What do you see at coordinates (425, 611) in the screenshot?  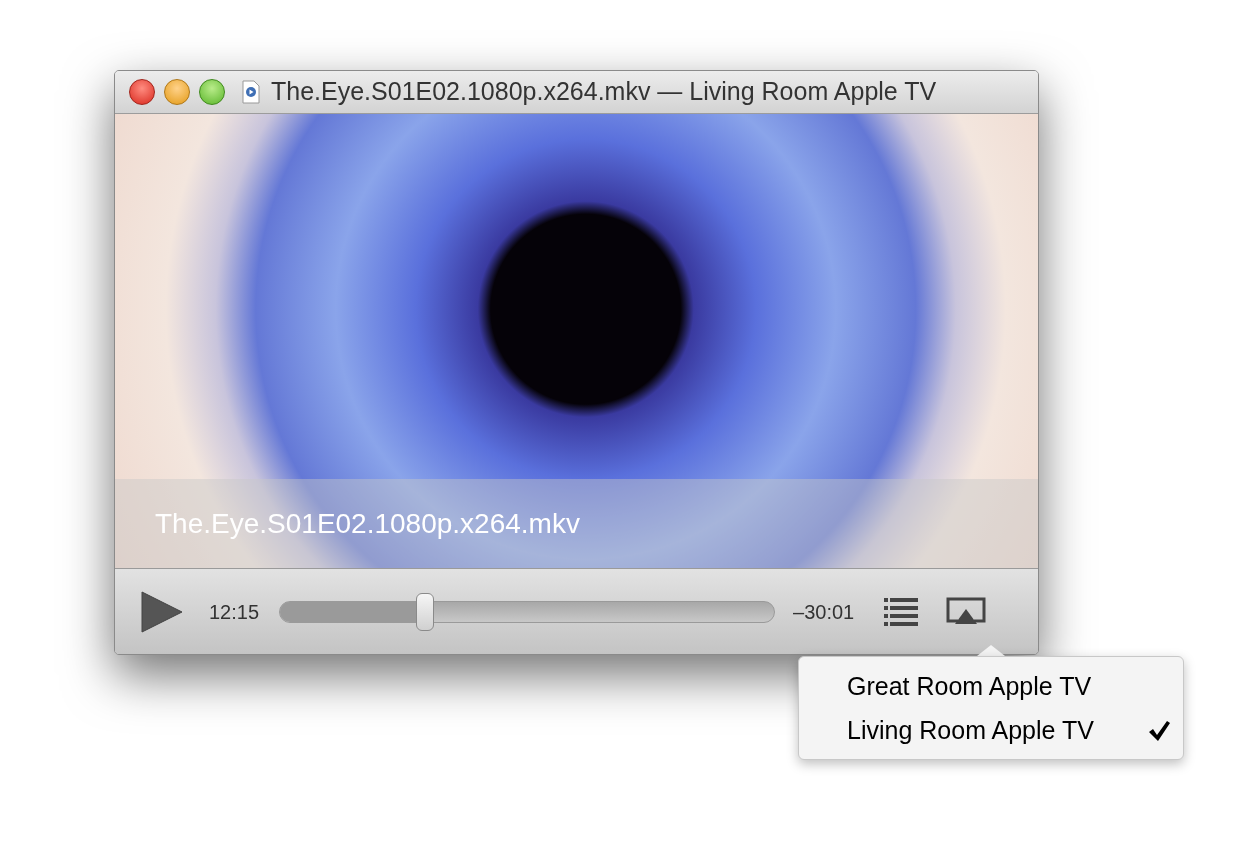 I see `progress-thumb` at bounding box center [425, 611].